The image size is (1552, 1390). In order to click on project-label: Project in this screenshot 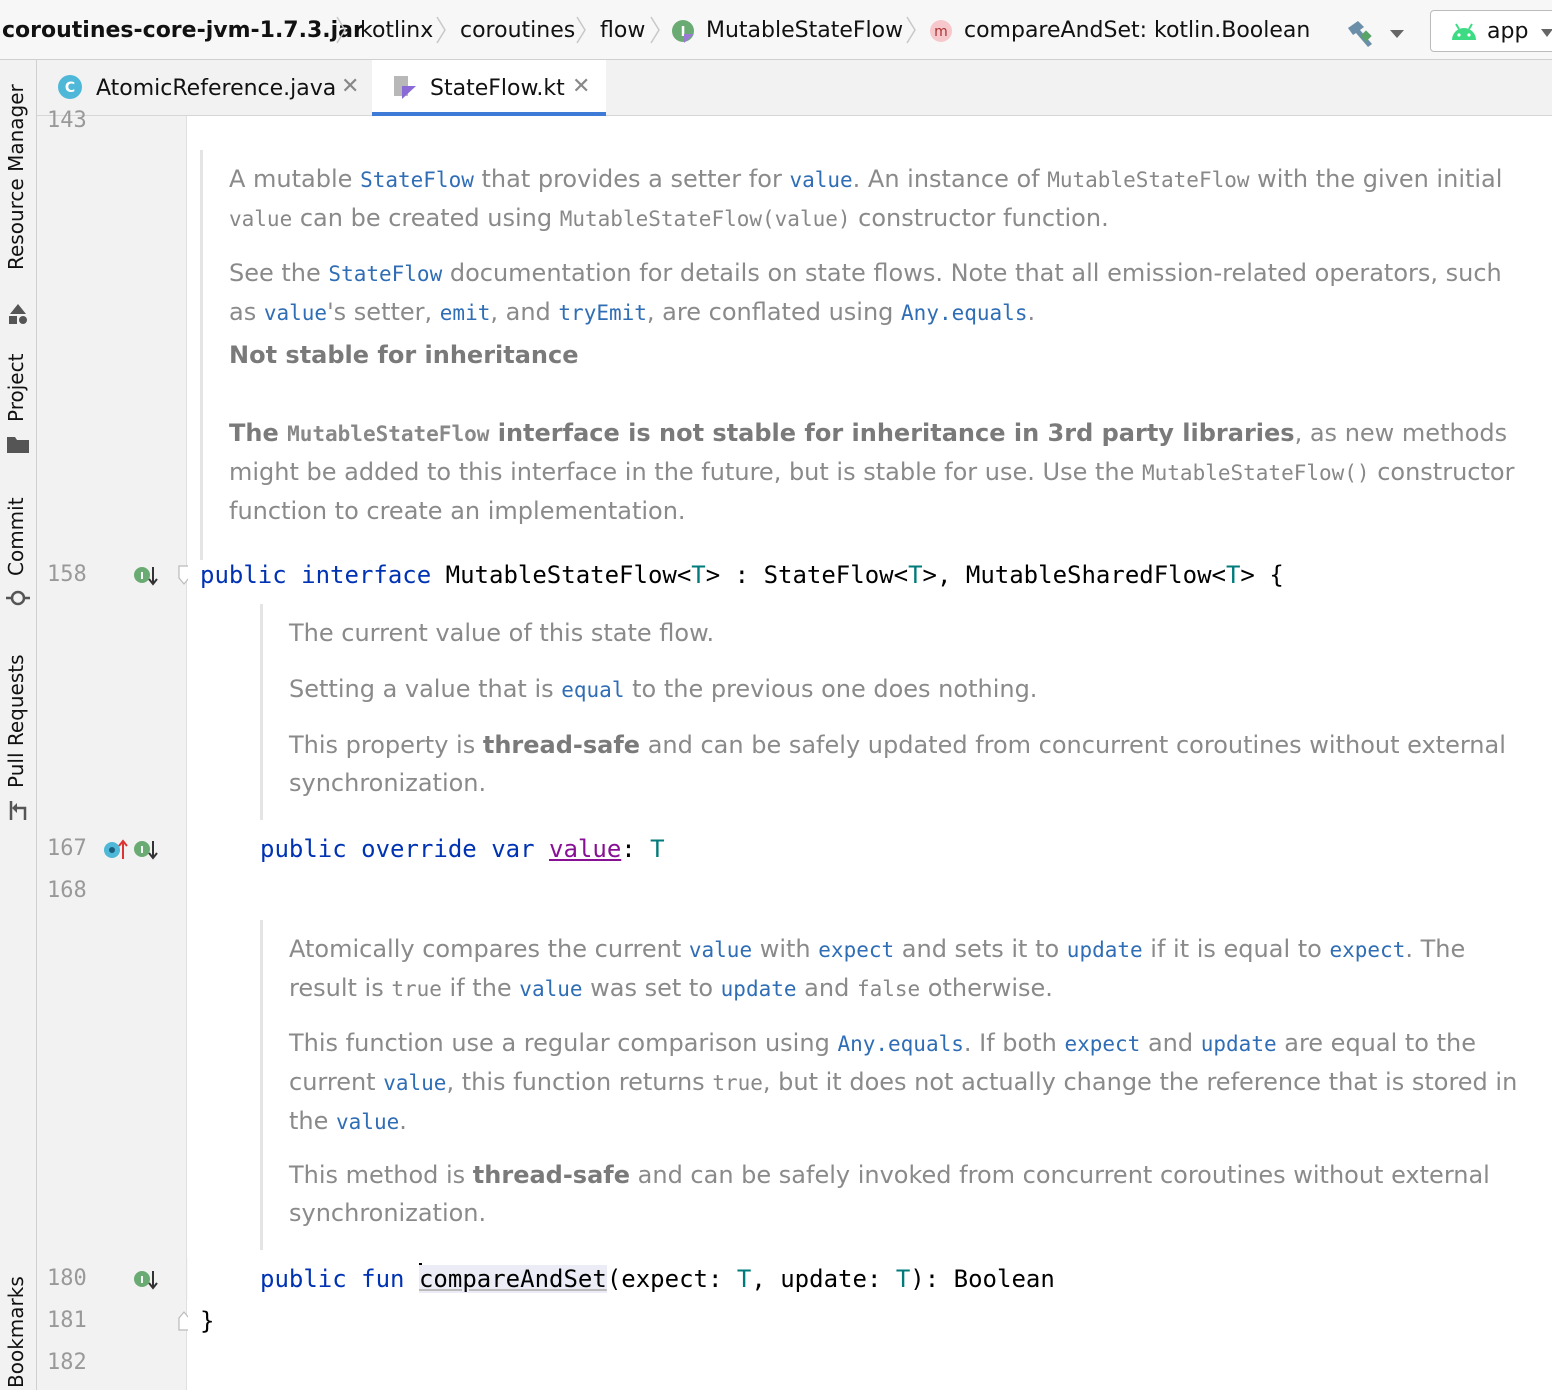, I will do `click(16, 387)`.